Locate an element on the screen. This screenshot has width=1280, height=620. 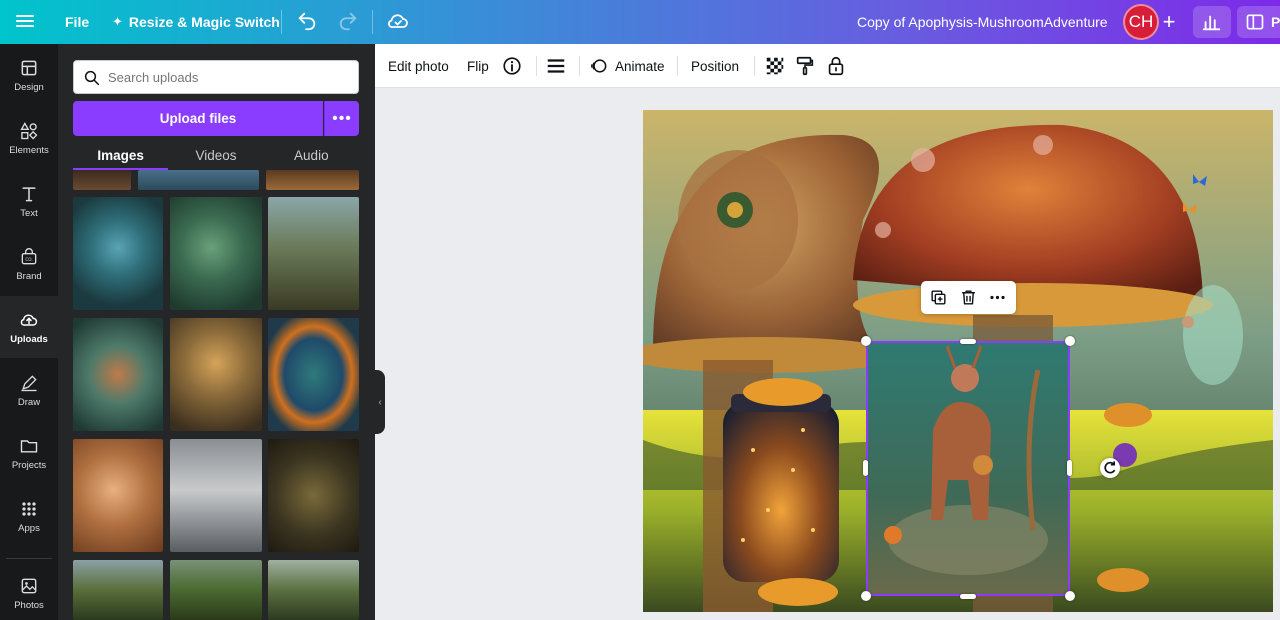
rail-item-draw: Draw is located at coordinates (29, 390).